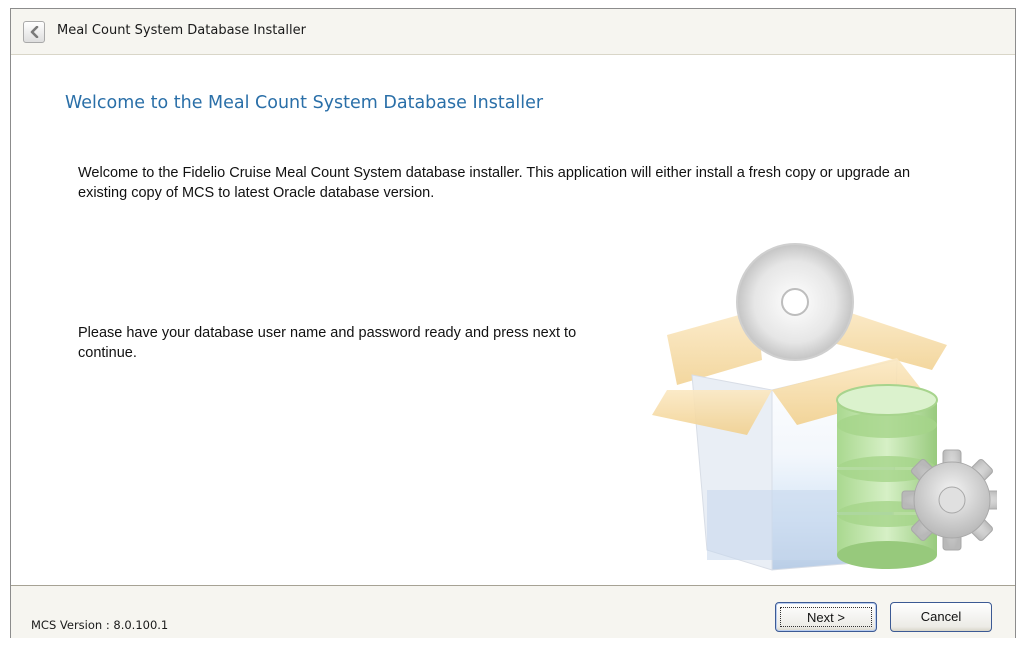  I want to click on title-bar: Meal Count System Database Installer, so click(513, 32).